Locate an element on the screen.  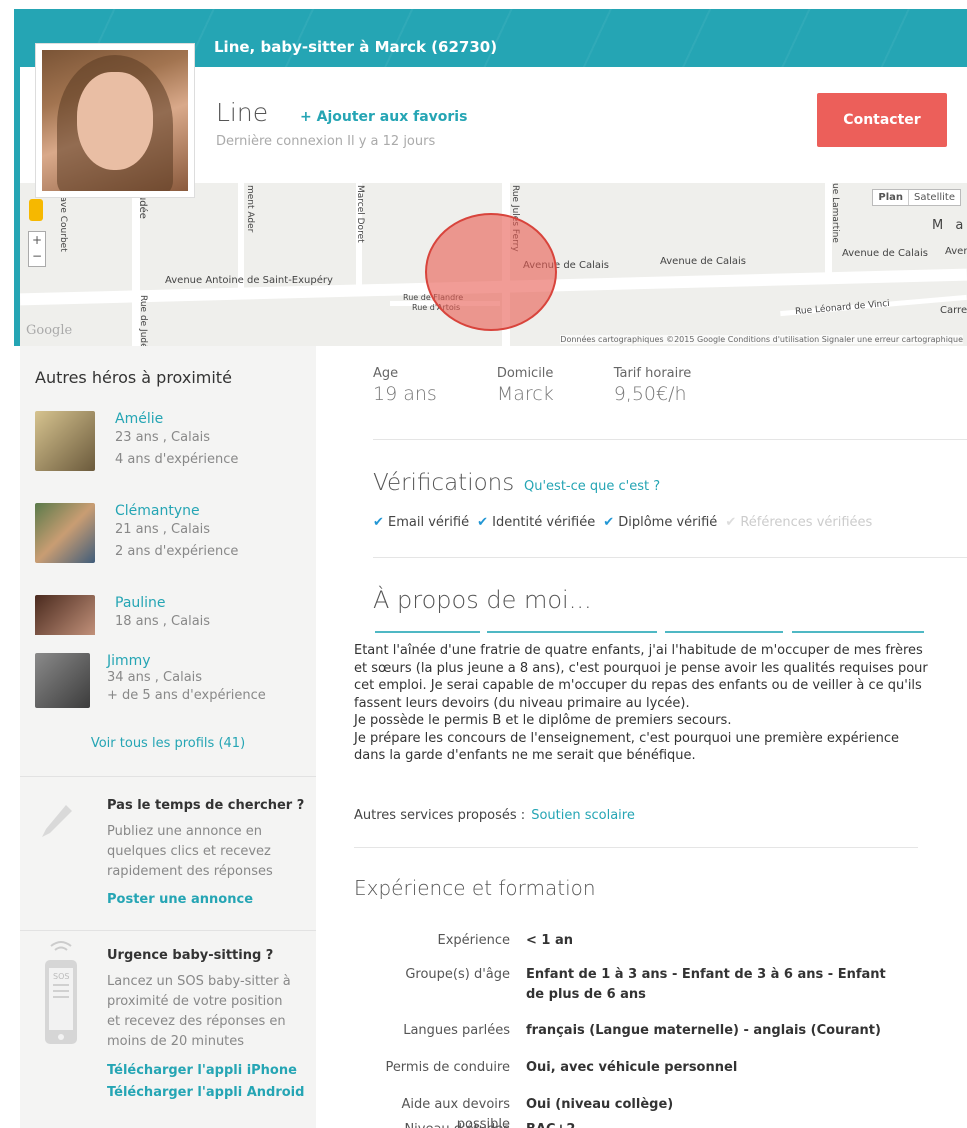
verifications-title: Vérifications is located at coordinates (444, 483).